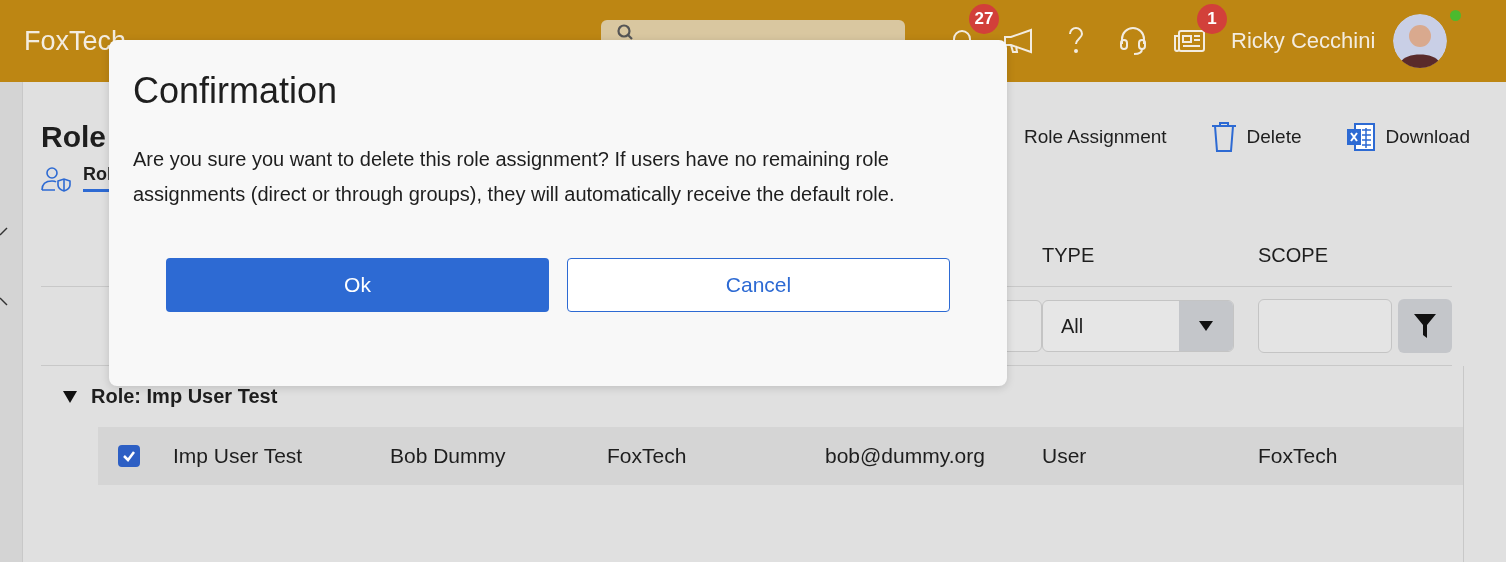 This screenshot has width=1506, height=562. Describe the element at coordinates (1223, 137) in the screenshot. I see `trash-icon` at that location.